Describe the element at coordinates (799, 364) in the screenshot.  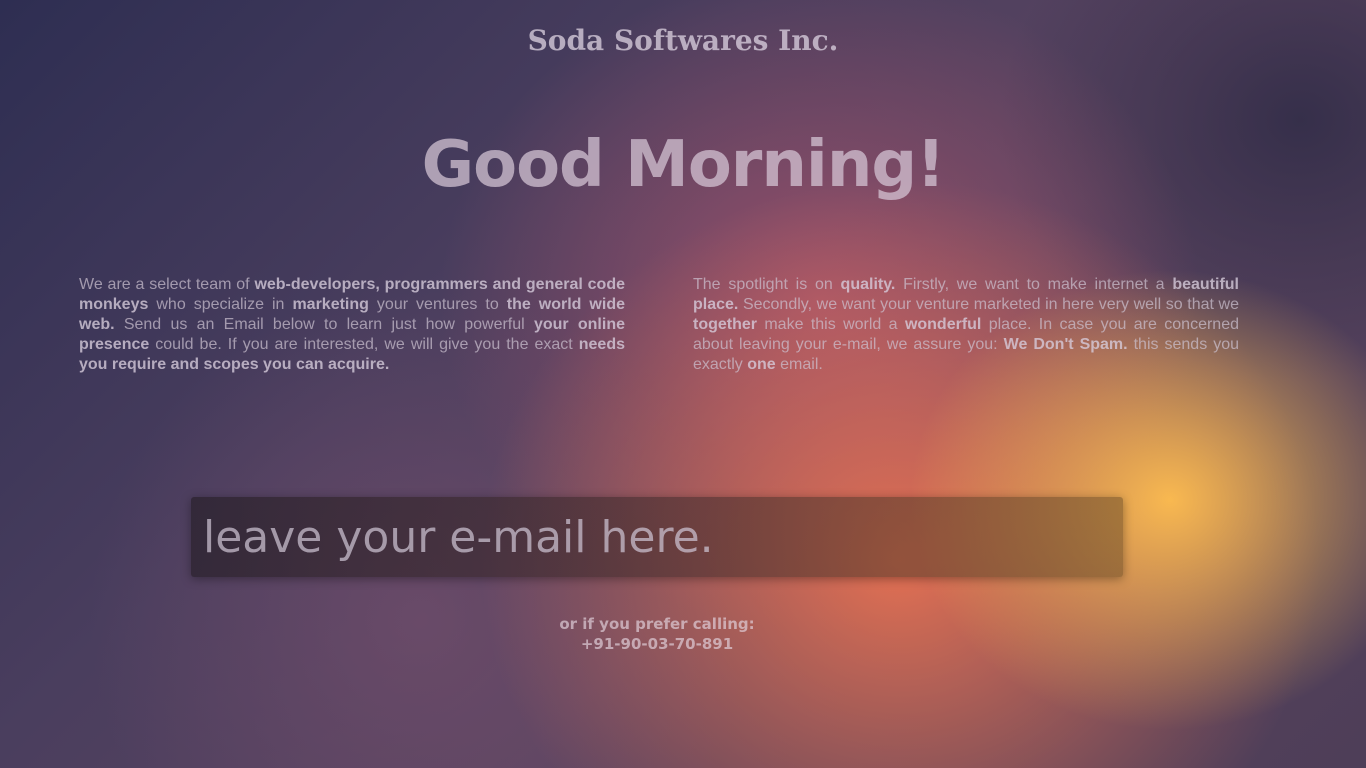
I see `body-text: email.` at that location.